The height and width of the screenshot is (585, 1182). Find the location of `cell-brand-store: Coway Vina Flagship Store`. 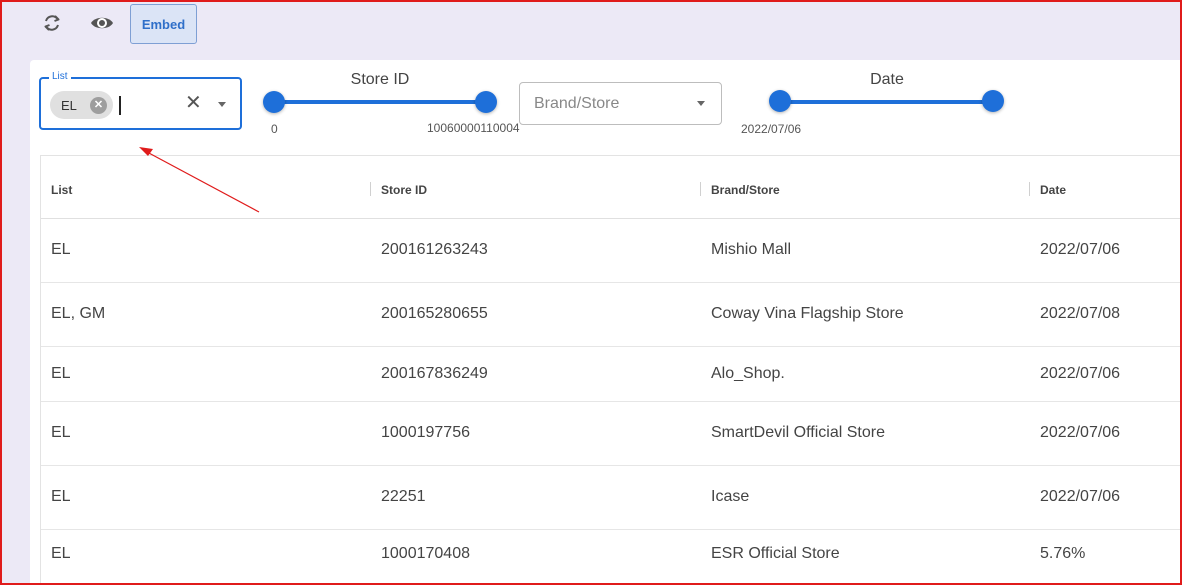

cell-brand-store: Coway Vina Flagship Store is located at coordinates (807, 313).